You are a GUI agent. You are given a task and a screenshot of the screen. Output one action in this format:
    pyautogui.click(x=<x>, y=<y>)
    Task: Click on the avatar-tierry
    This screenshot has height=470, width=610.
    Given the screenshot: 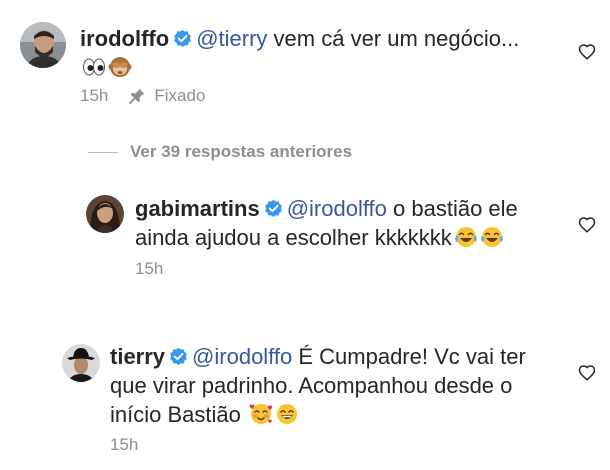 What is the action you would take?
    pyautogui.click(x=81, y=363)
    